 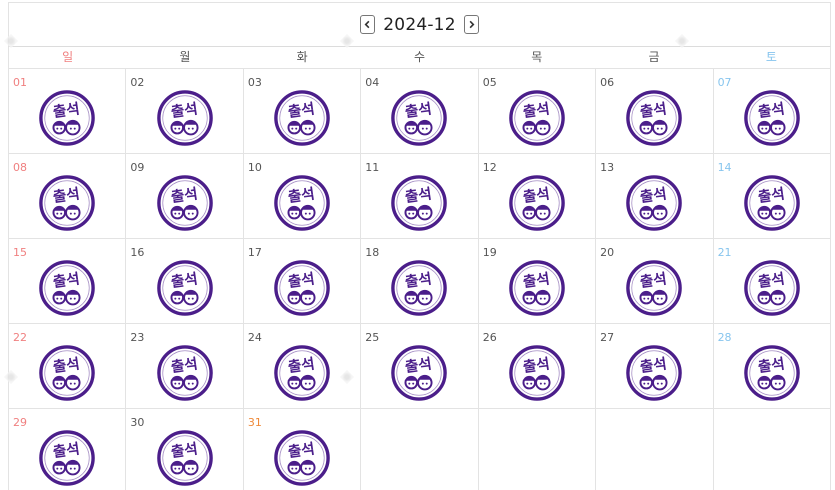 I want to click on day-number: 29, so click(x=20, y=422).